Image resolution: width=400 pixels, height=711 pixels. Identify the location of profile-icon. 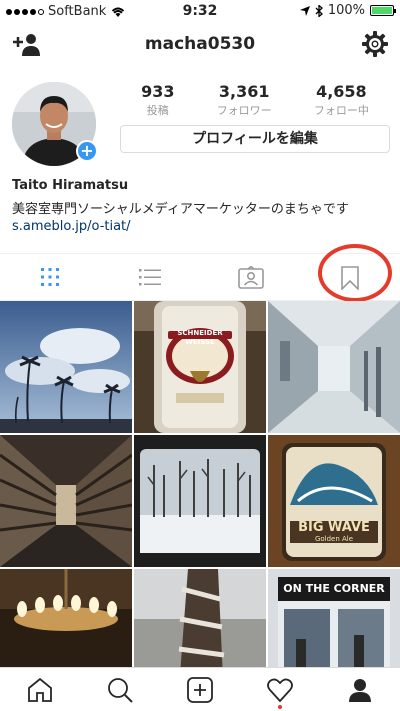
(360, 690).